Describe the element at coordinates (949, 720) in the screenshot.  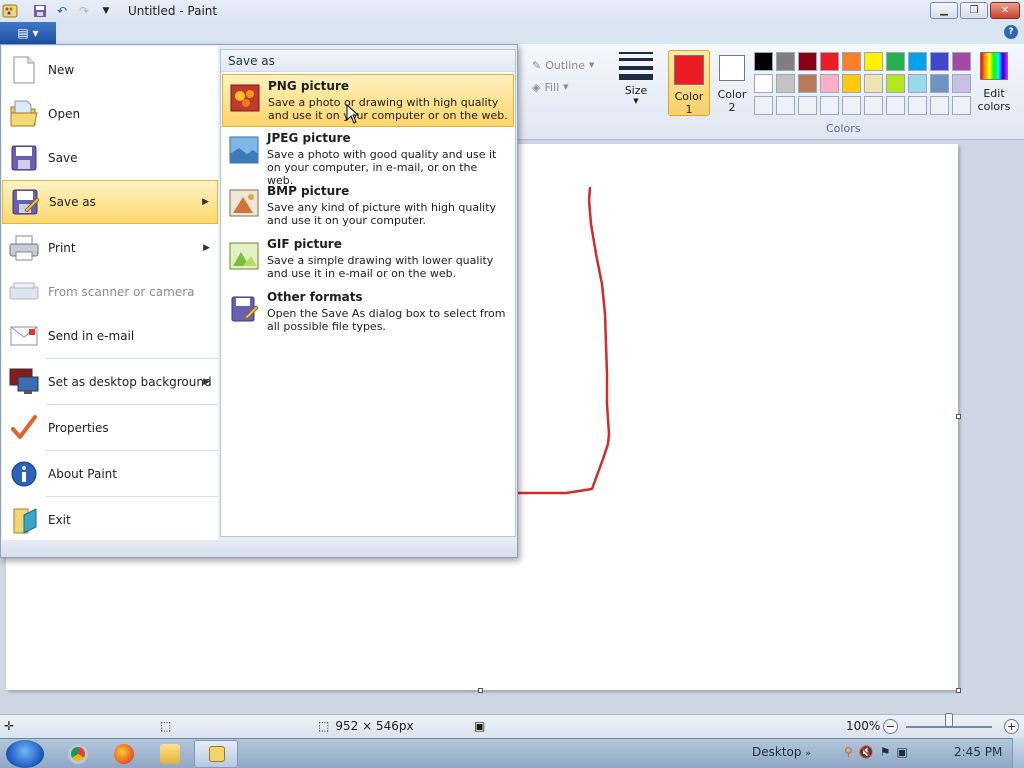
I see `zoom-slider-thumb` at that location.